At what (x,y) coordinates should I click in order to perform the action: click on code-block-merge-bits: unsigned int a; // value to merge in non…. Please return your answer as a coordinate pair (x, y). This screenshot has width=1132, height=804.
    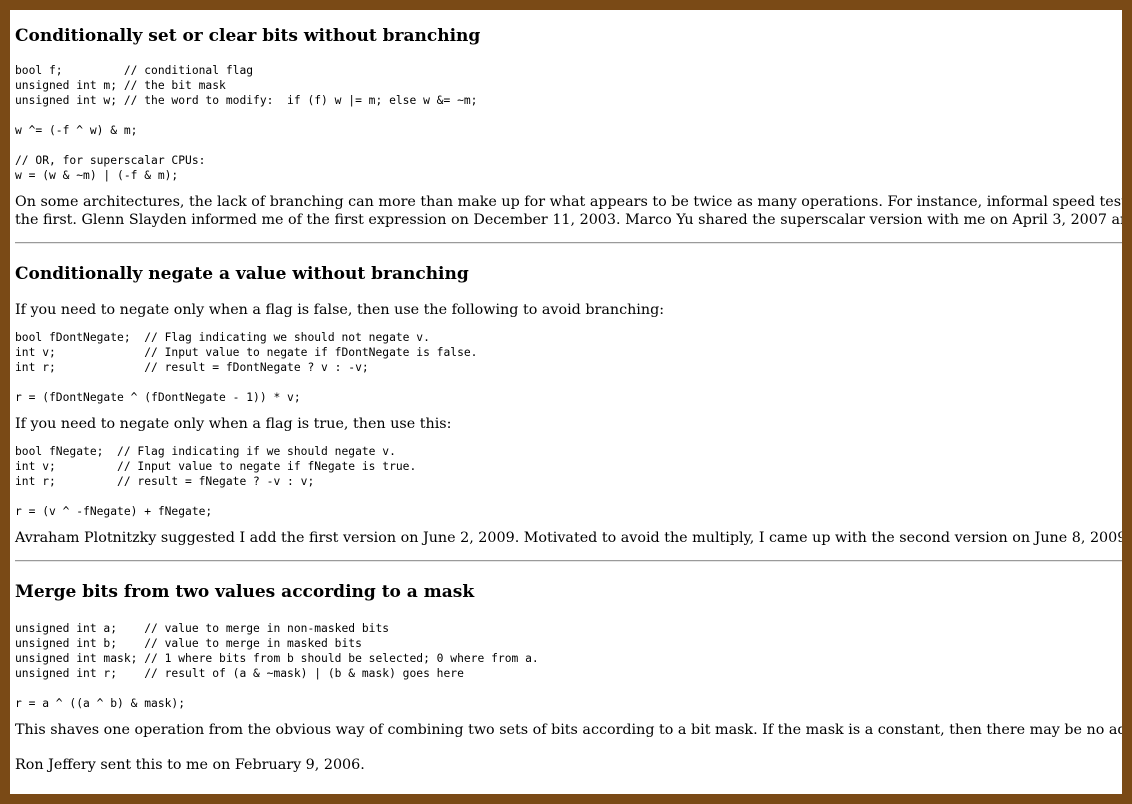
    Looking at the image, I should click on (568, 666).